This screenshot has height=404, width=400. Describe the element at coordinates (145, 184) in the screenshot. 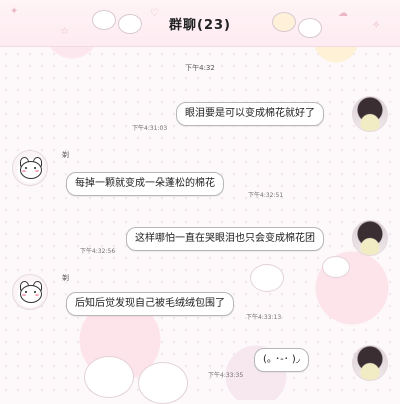

I see `message-bubble: 每掉一颗就变成一朵蓬松的棉花` at that location.